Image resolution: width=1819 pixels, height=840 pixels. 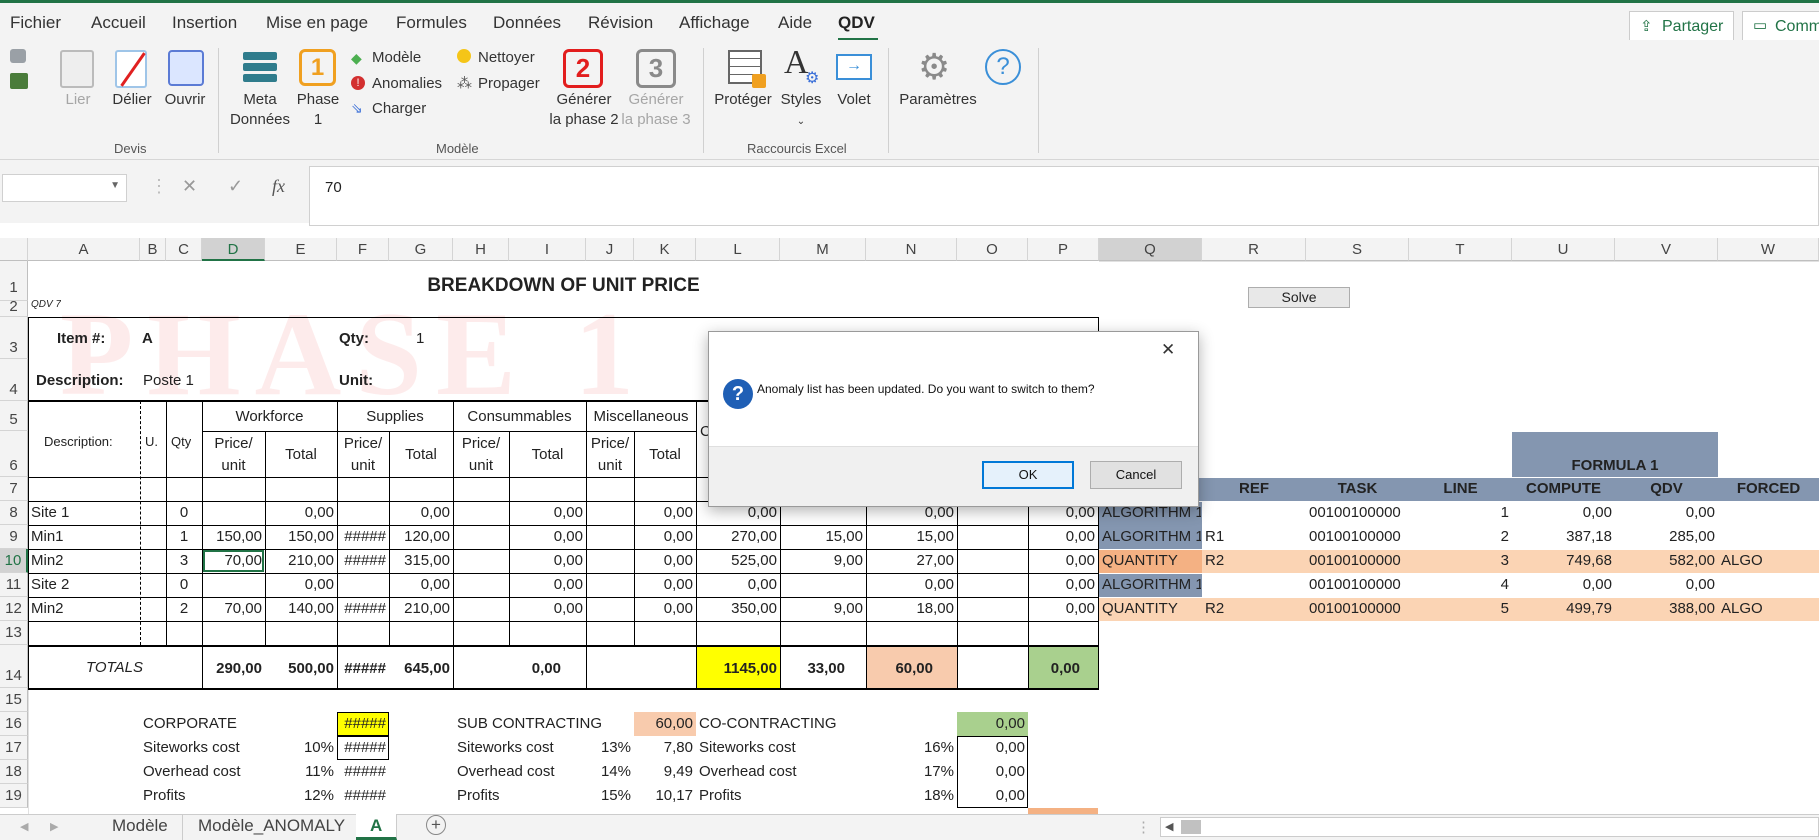 I want to click on row-qdv: 285,00, so click(x=1666, y=537).